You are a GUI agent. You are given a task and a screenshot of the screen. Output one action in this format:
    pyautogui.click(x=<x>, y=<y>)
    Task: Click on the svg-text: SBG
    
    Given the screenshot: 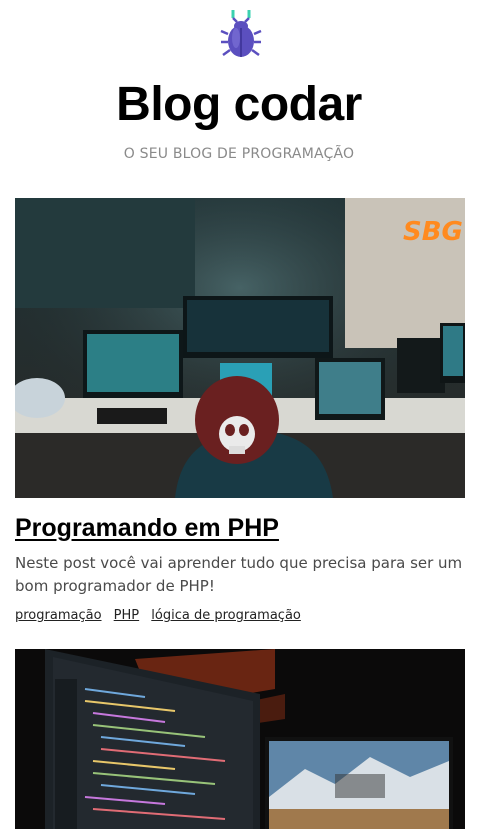 What is the action you would take?
    pyautogui.click(x=433, y=232)
    